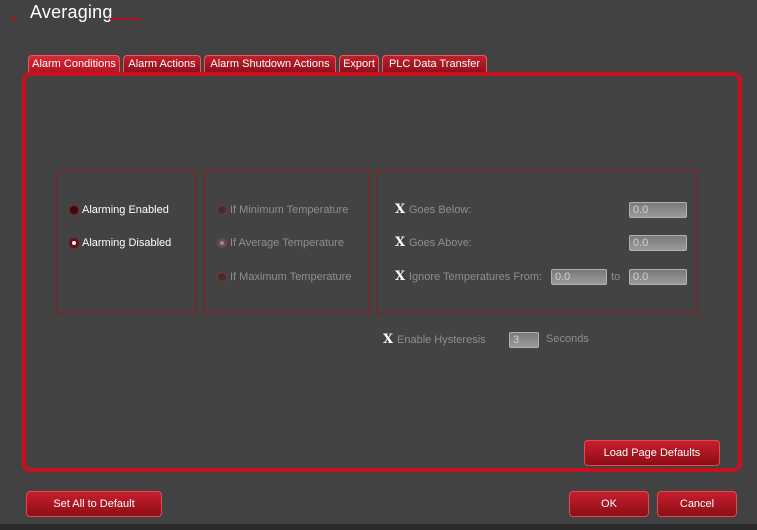  Describe the element at coordinates (440, 243) in the screenshot. I see `goes-above-label: Goes Above:` at that location.